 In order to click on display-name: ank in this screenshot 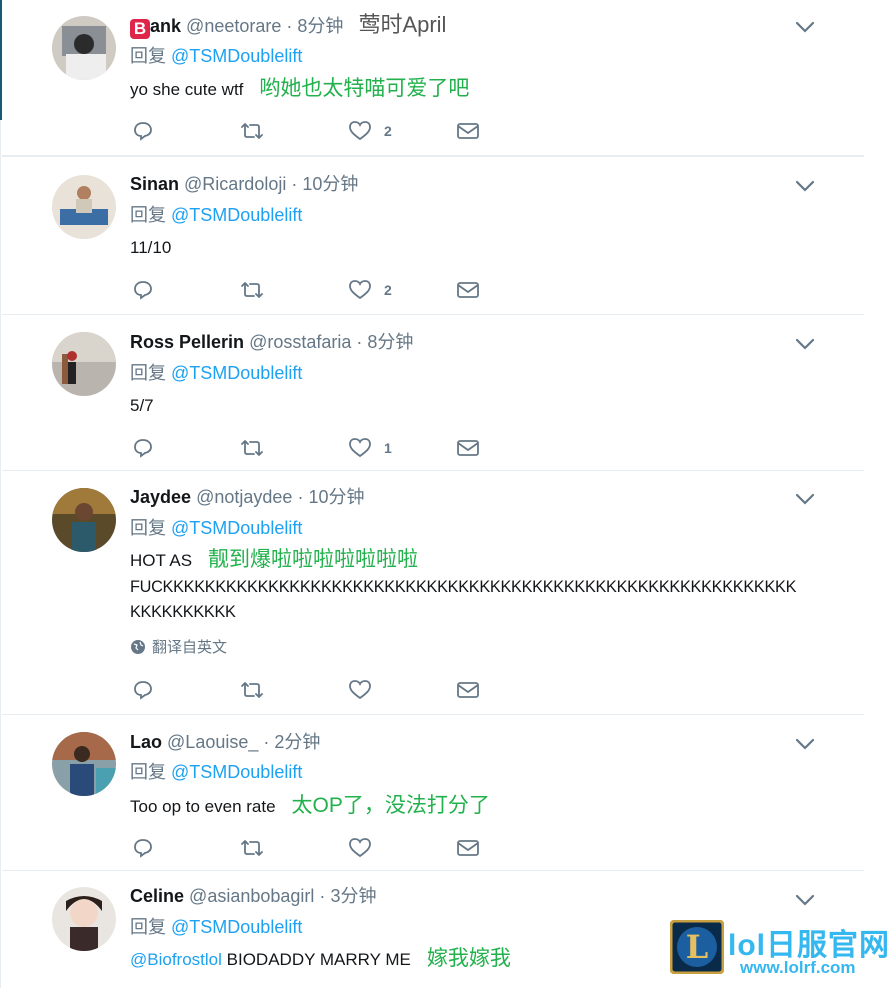, I will do `click(165, 26)`.